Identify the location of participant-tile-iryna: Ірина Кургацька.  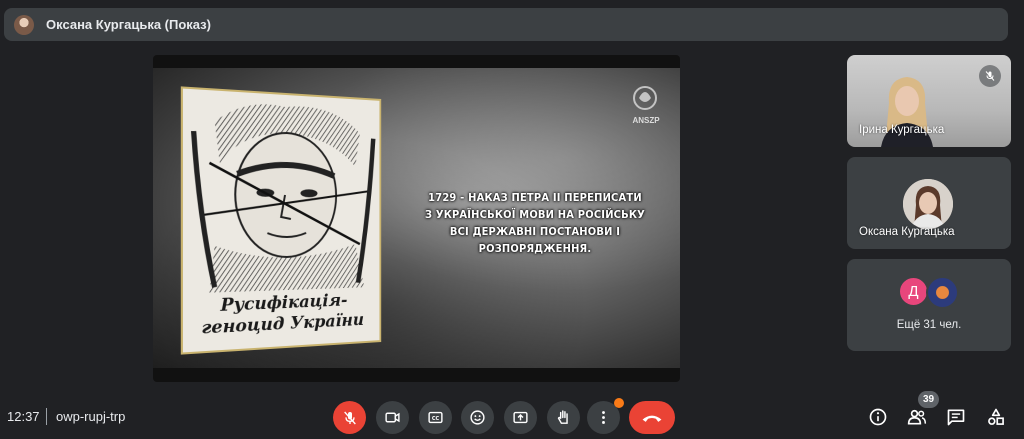
(929, 101).